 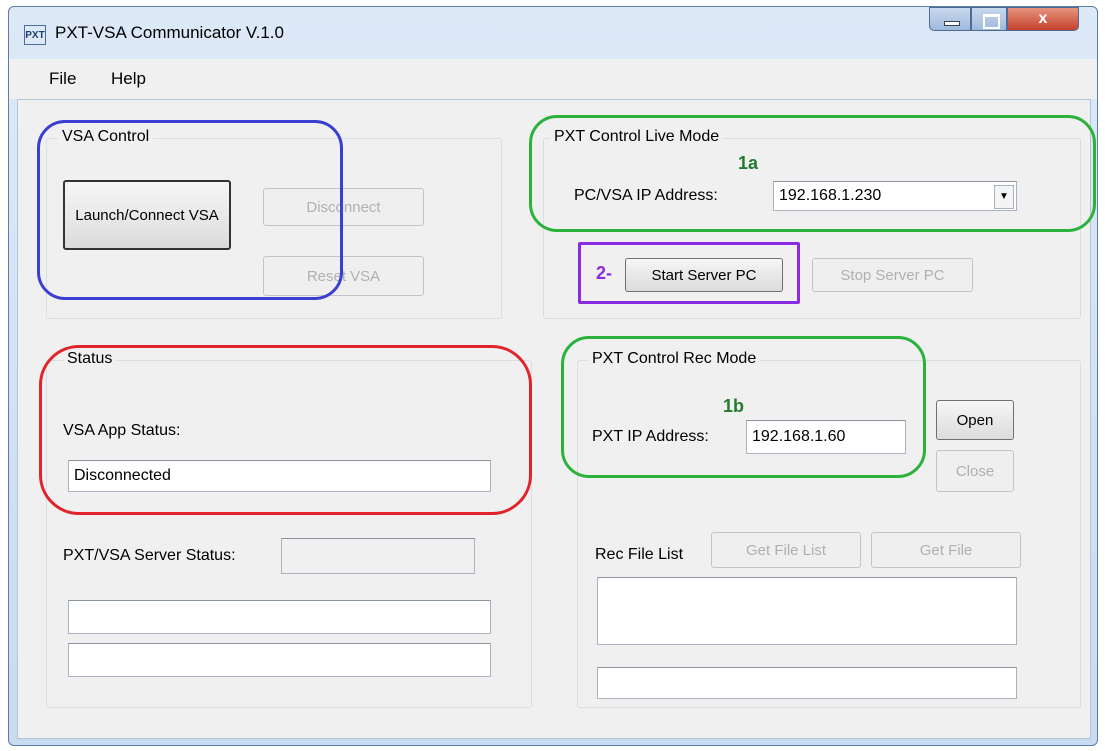 I want to click on rec-file-listbox, so click(x=807, y=611).